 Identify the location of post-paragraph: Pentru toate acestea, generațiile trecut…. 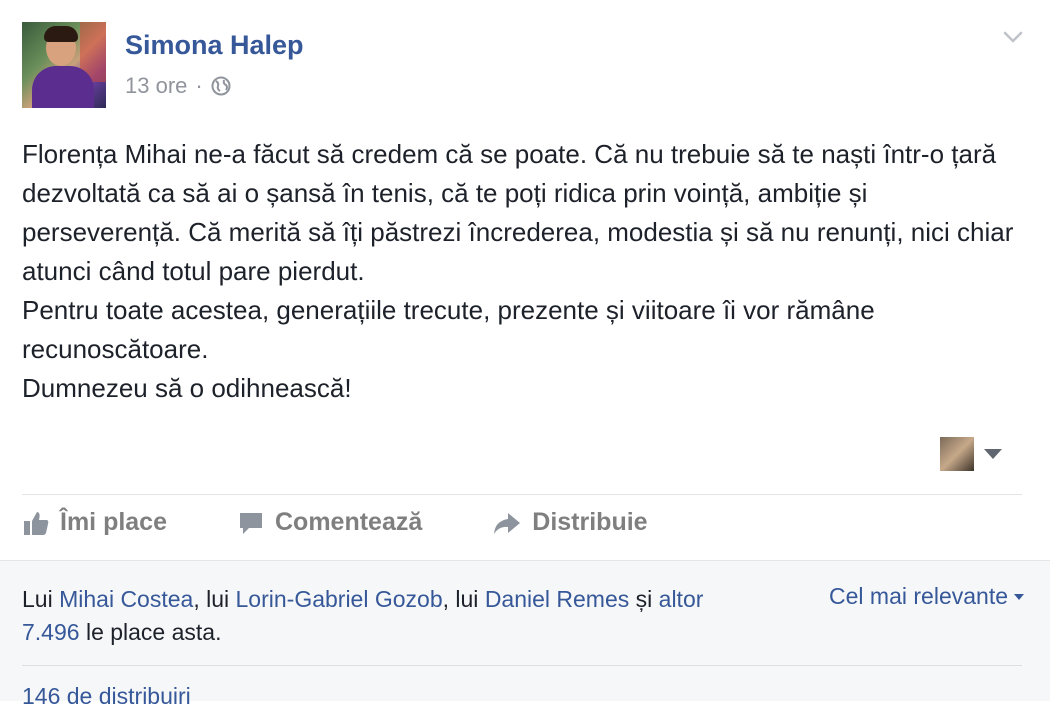
(448, 329).